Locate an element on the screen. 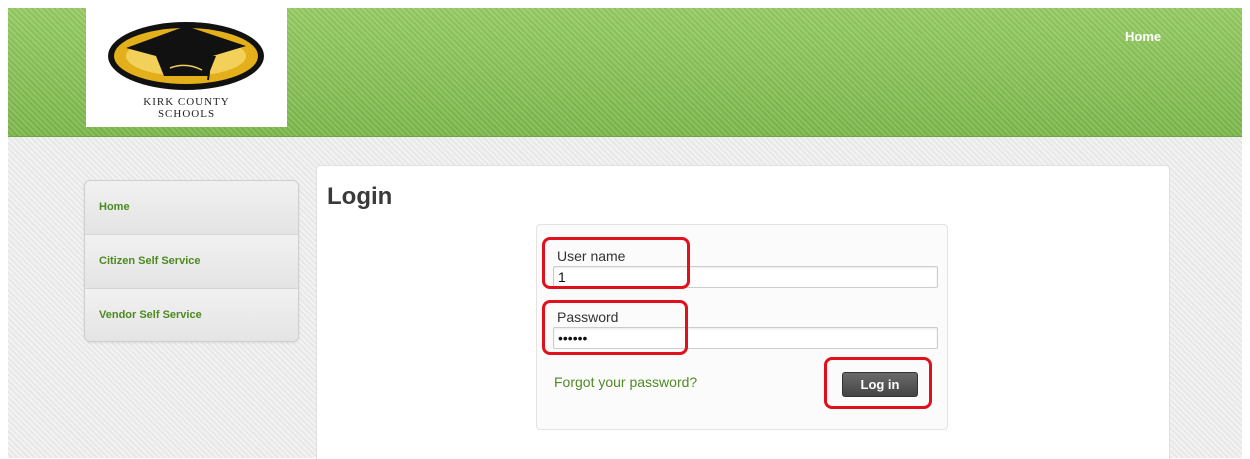 The image size is (1250, 459). page-title: Login is located at coordinates (360, 196).